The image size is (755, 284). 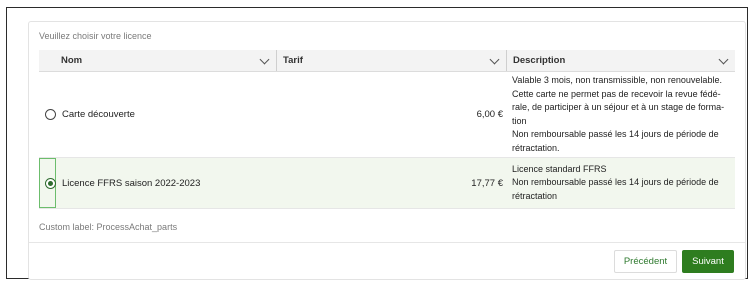 What do you see at coordinates (95, 36) in the screenshot?
I see `section-title: Veuillez choisir votre licence` at bounding box center [95, 36].